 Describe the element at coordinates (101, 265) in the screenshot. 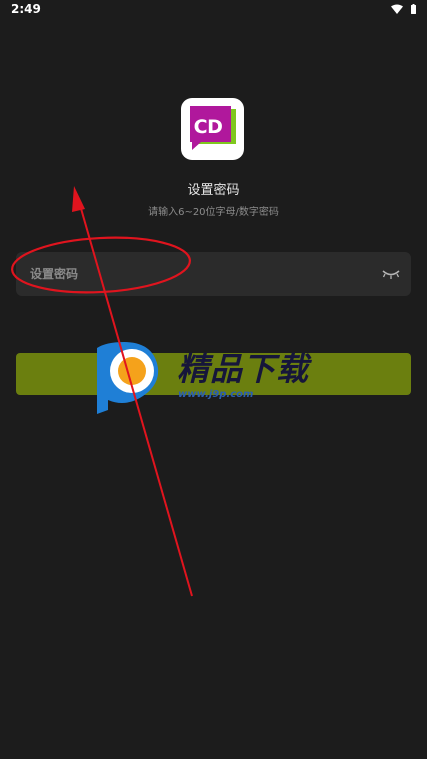

I see `annotation-ellipse` at that location.